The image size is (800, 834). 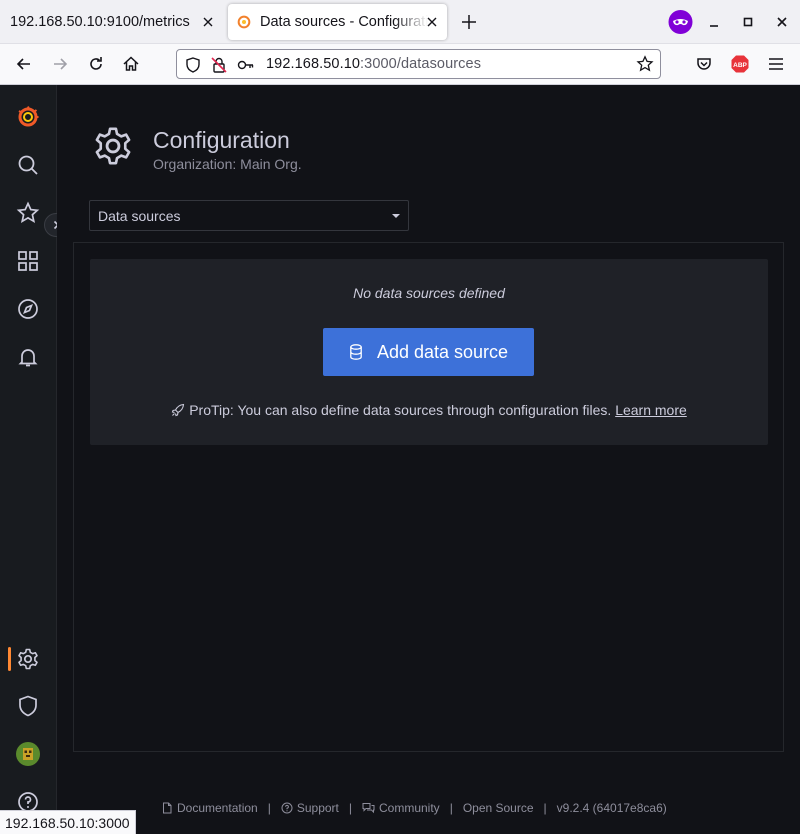 I want to click on grafana-favicon-icon, so click(x=244, y=22).